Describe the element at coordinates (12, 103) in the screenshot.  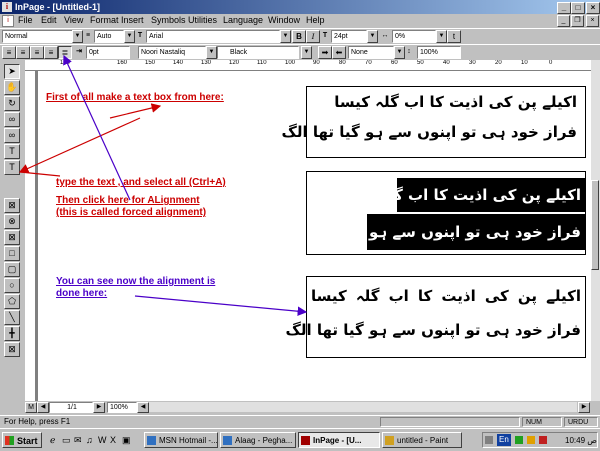
I see `rotate-tool: ↻` at that location.